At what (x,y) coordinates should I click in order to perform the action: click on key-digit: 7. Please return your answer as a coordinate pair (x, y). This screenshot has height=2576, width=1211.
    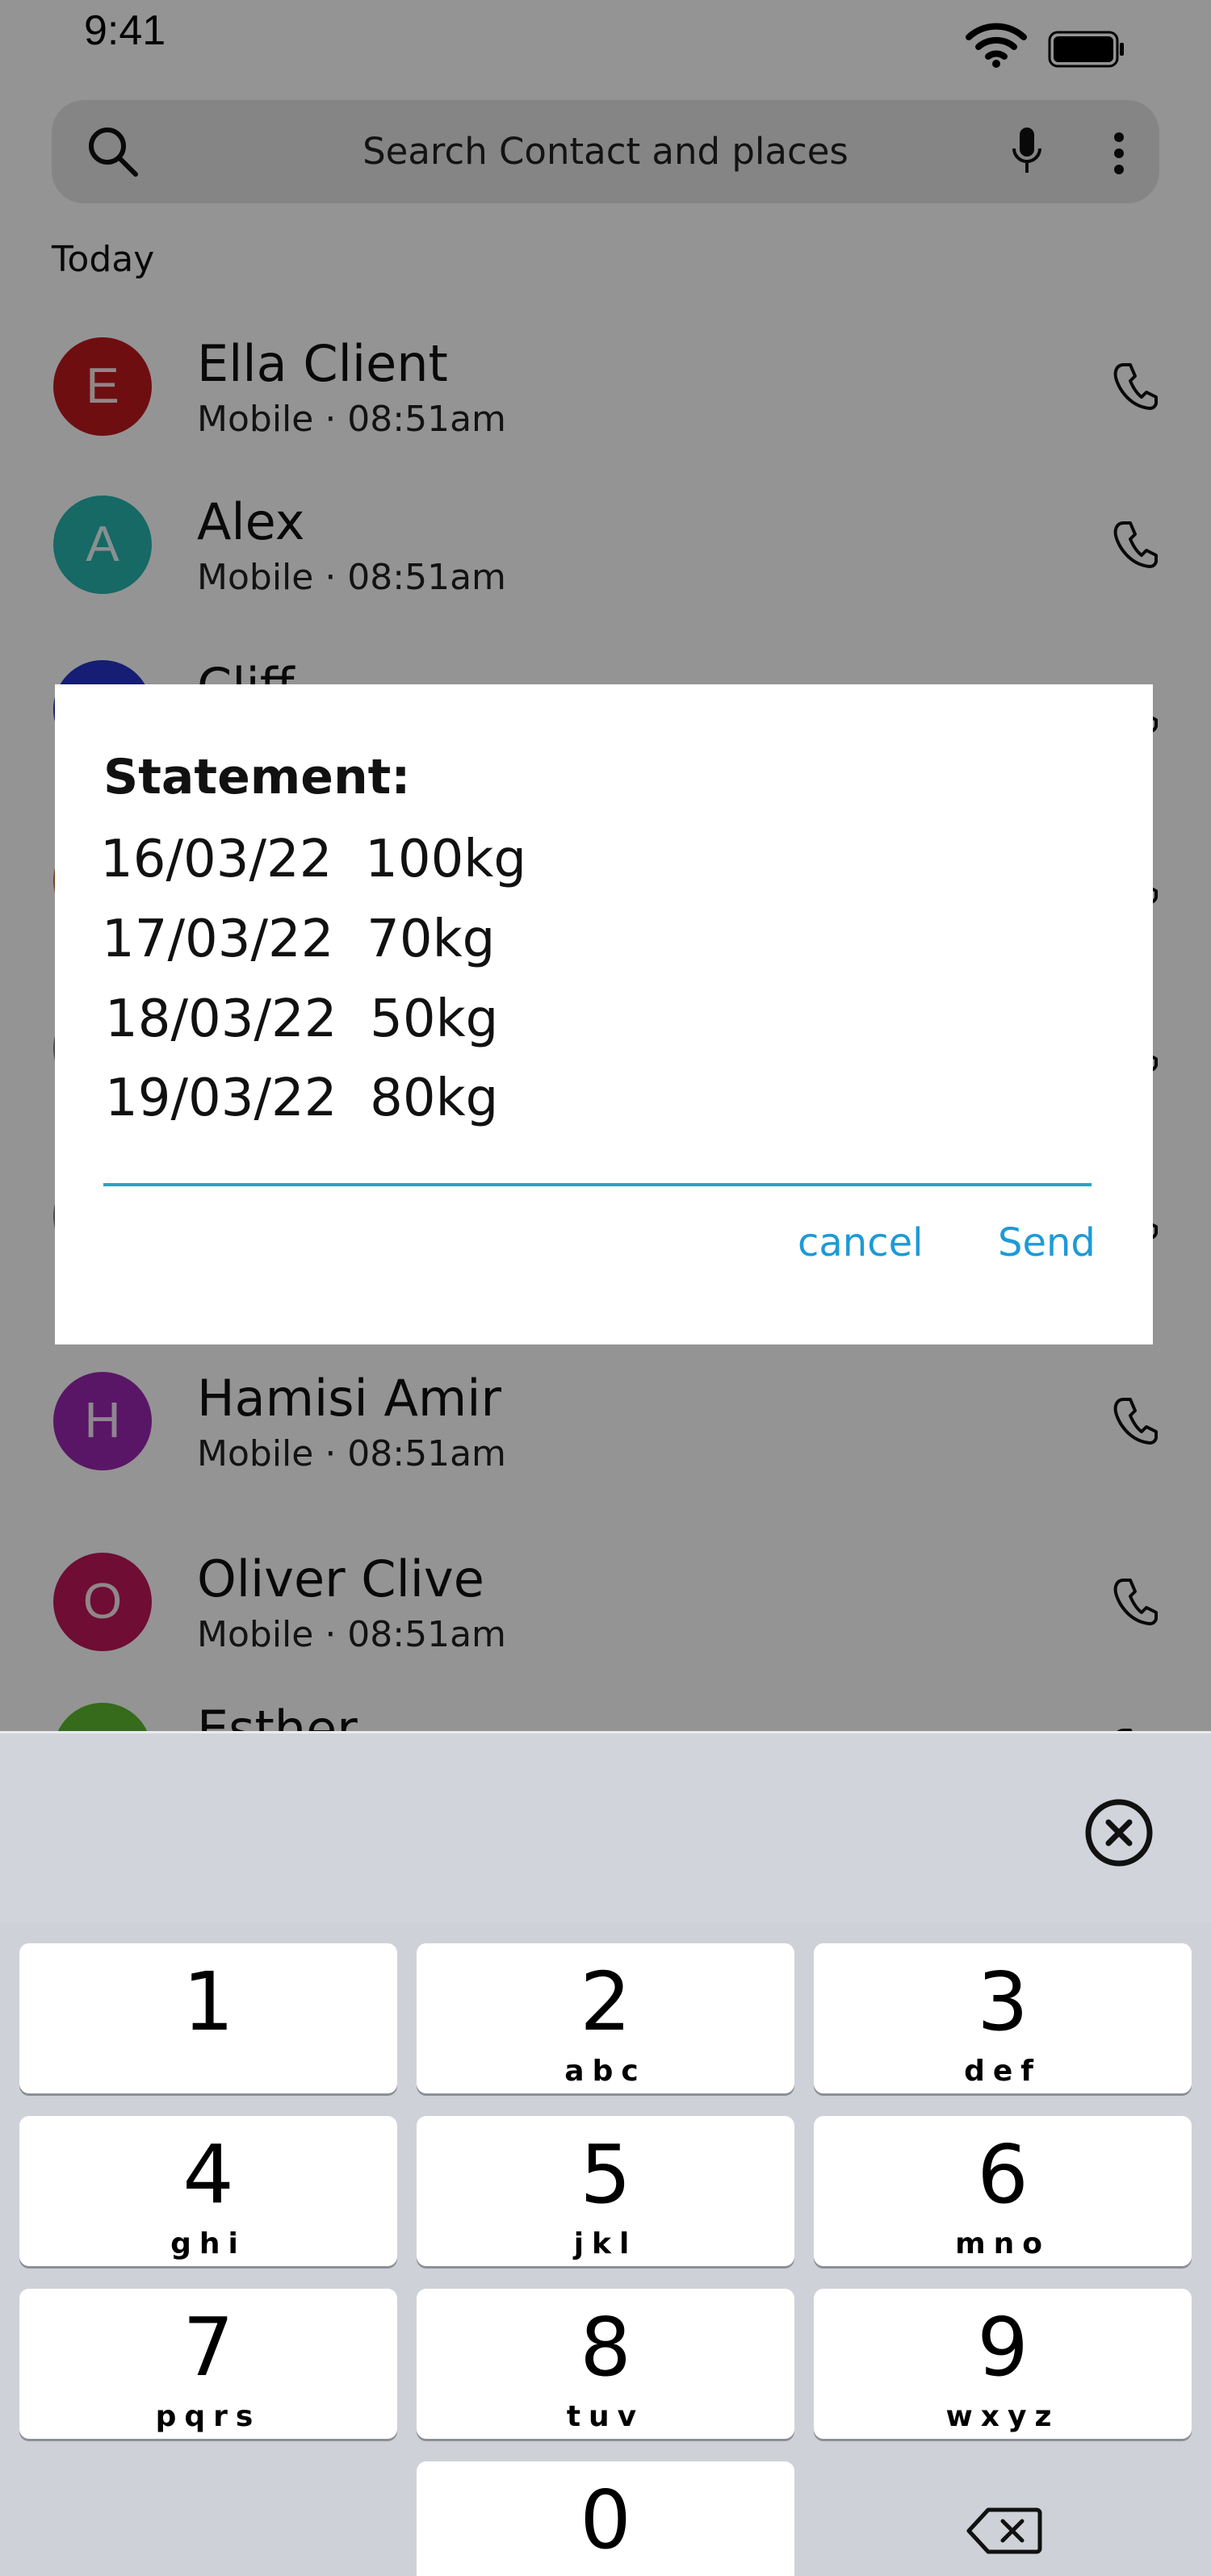
    Looking at the image, I should click on (208, 2347).